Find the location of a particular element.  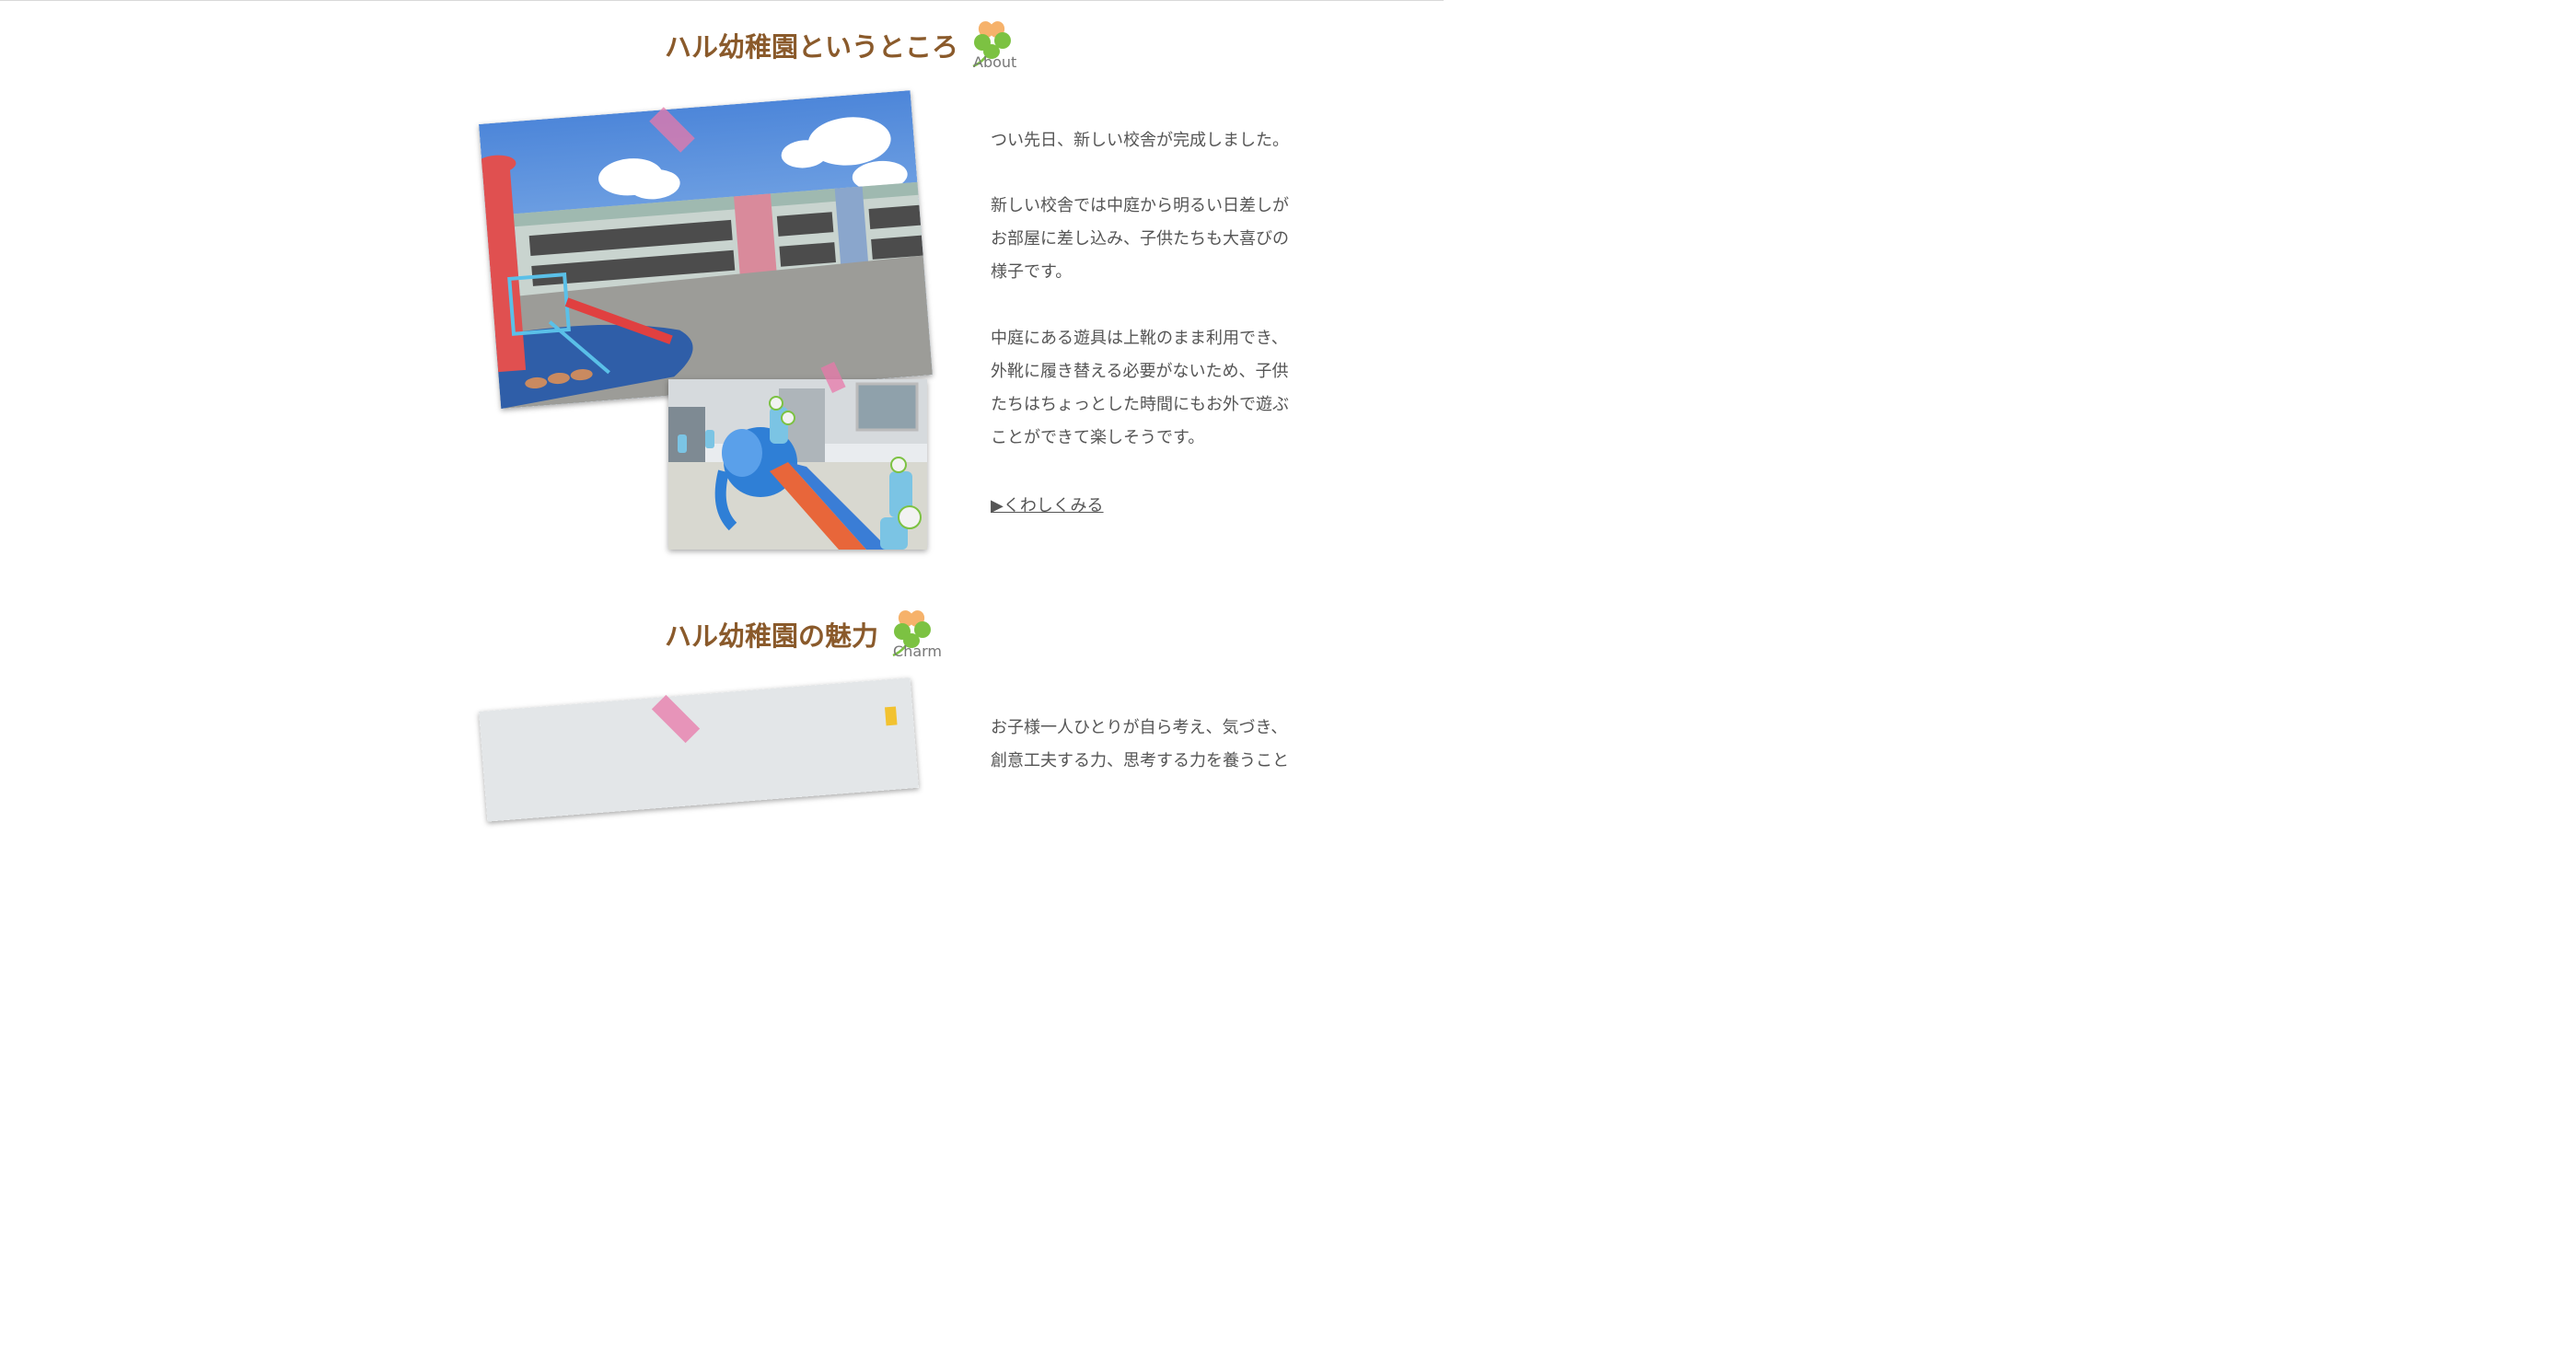

about-title: ハル幼稚園というところ is located at coordinates (812, 47).